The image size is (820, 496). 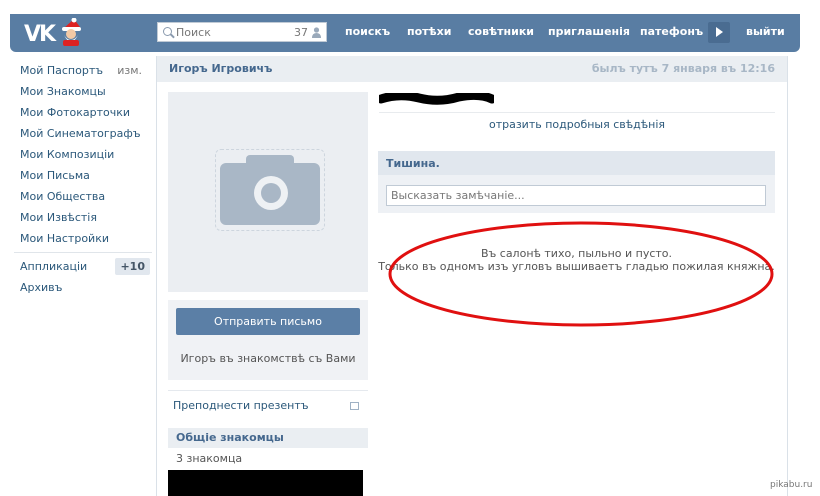 I want to click on watermark: pikabu.ru, so click(x=791, y=485).